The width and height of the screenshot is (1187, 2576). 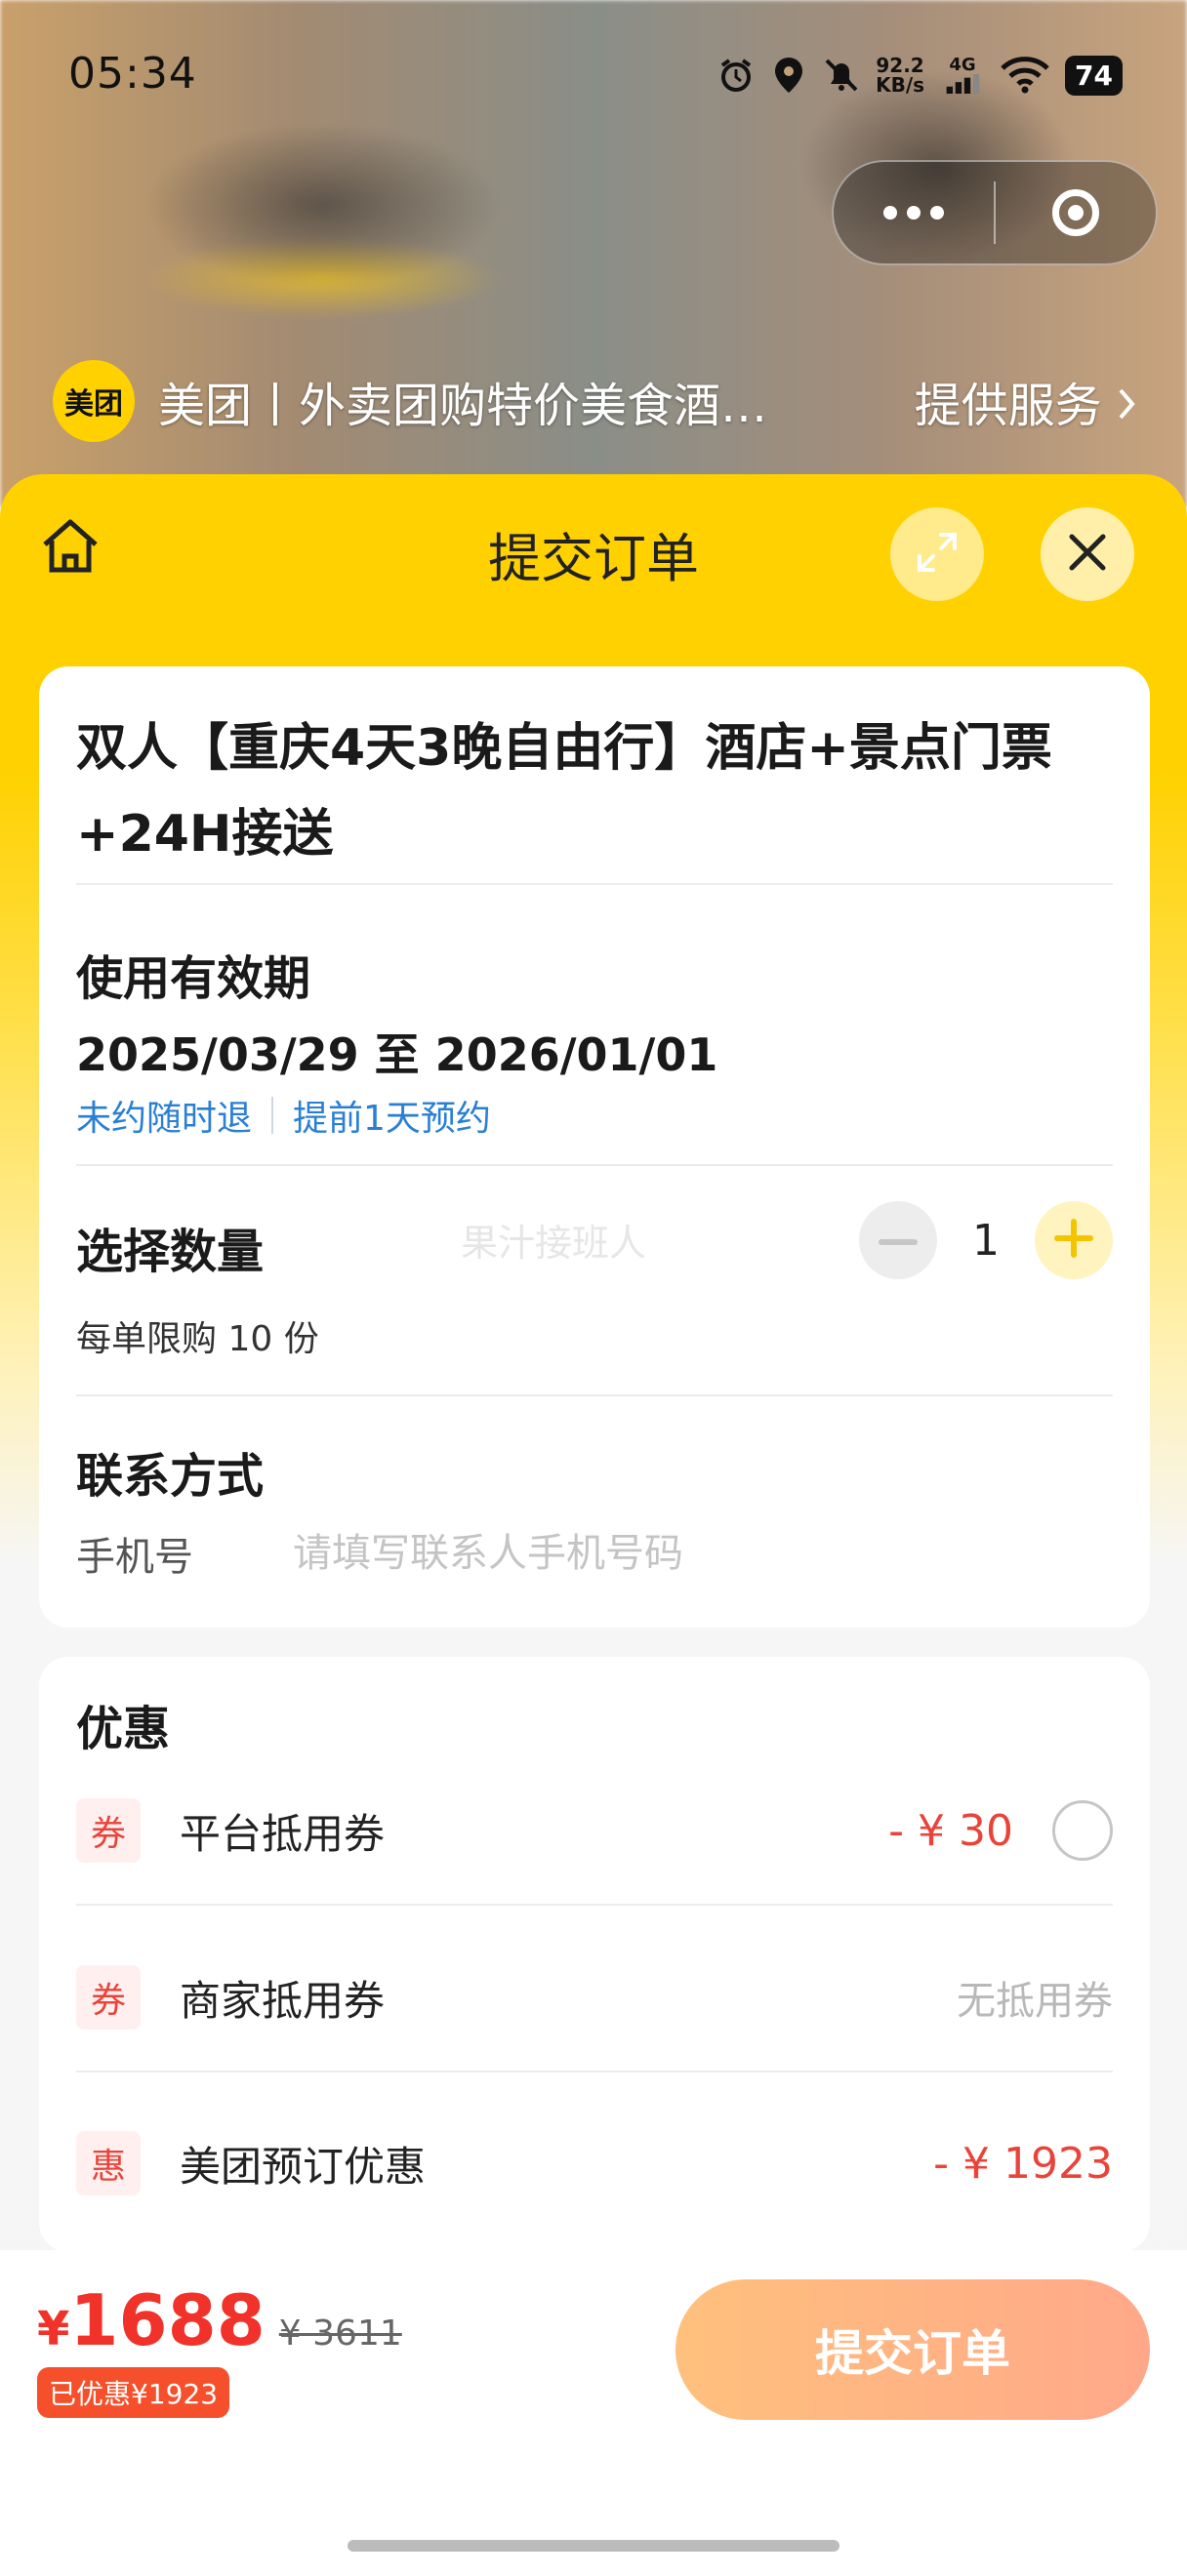 What do you see at coordinates (788, 75) in the screenshot?
I see `location-icon` at bounding box center [788, 75].